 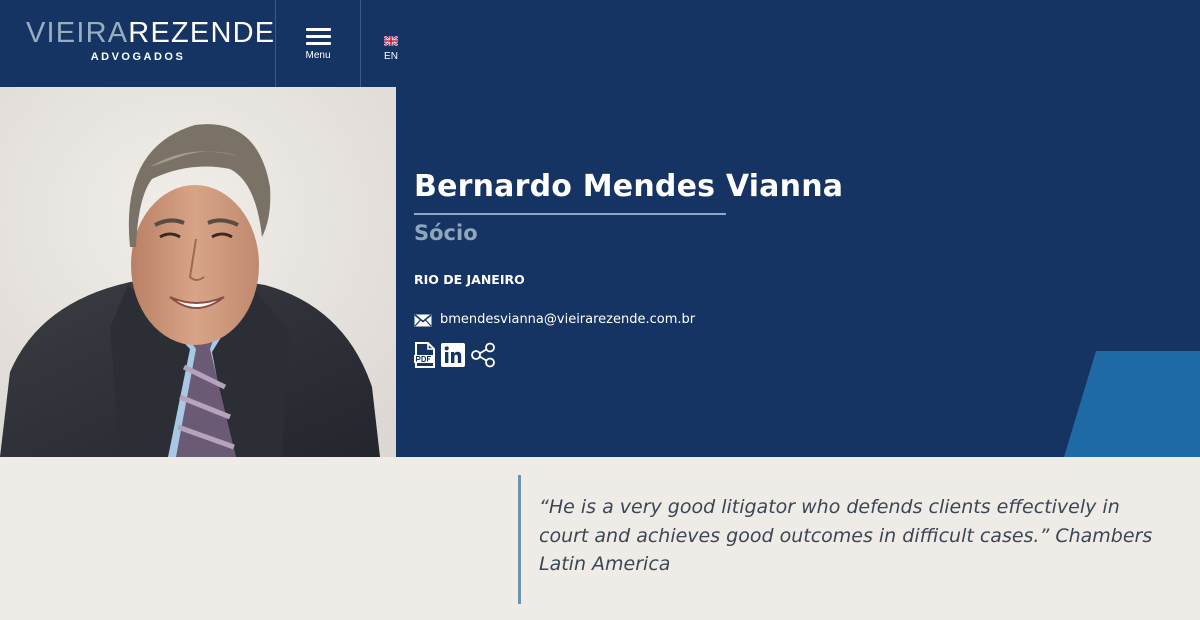 I want to click on profile-actions, so click(x=455, y=355).